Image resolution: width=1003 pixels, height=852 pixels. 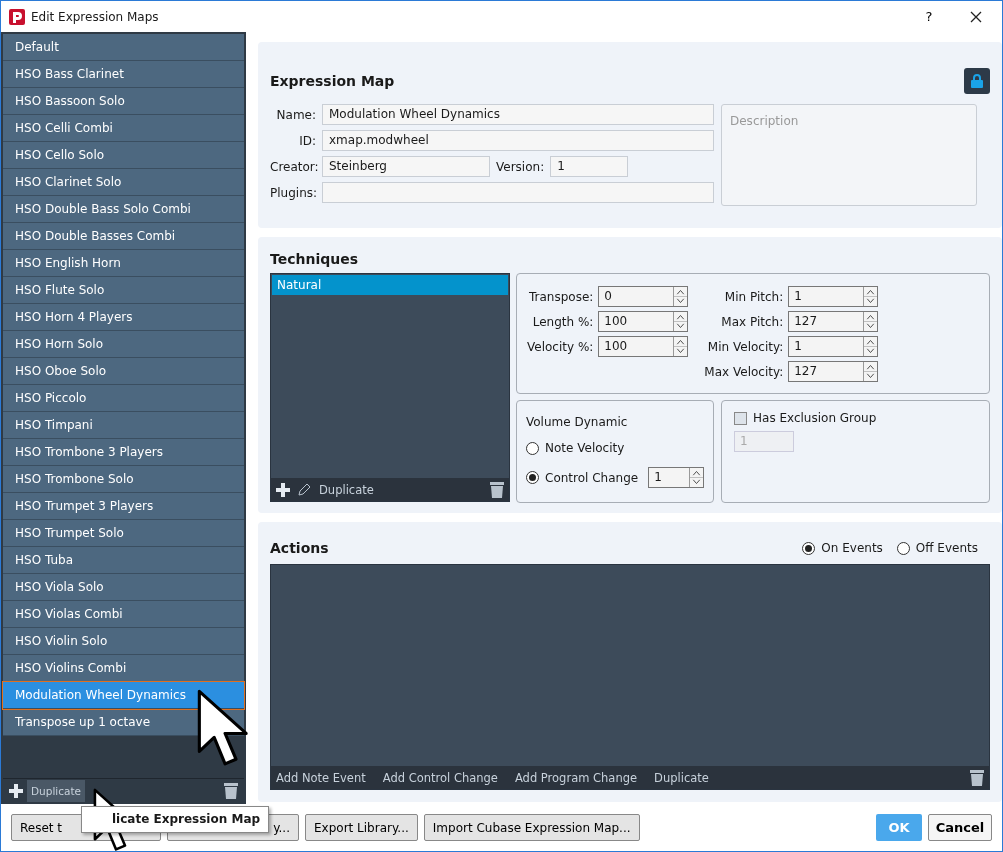 I want to click on group-label: Volume Dynamic, so click(x=577, y=422).